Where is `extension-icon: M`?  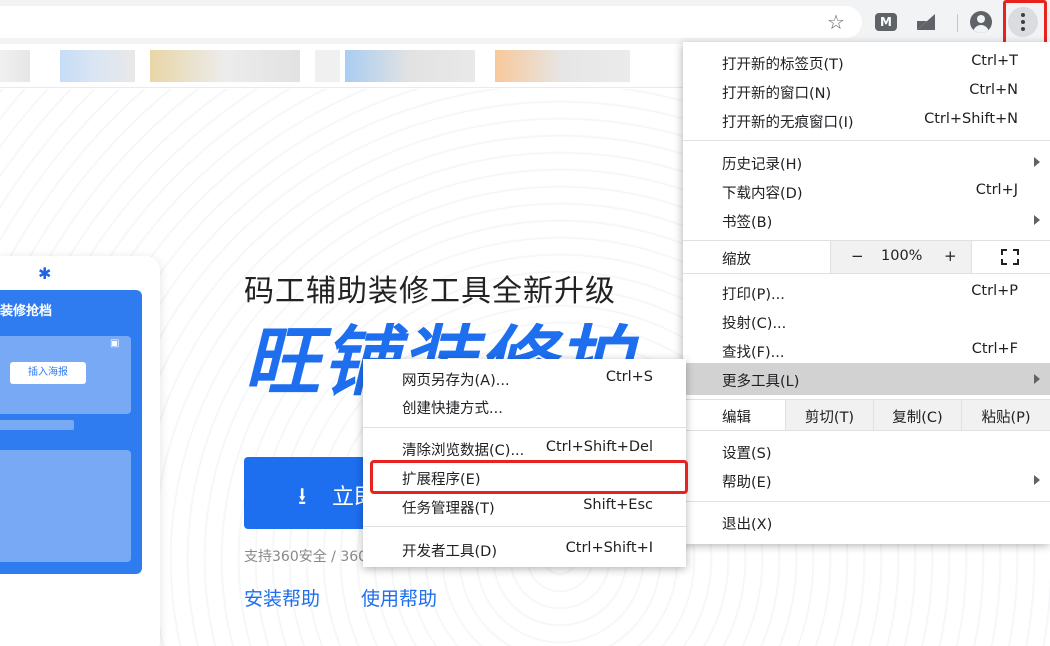 extension-icon: M is located at coordinates (886, 22).